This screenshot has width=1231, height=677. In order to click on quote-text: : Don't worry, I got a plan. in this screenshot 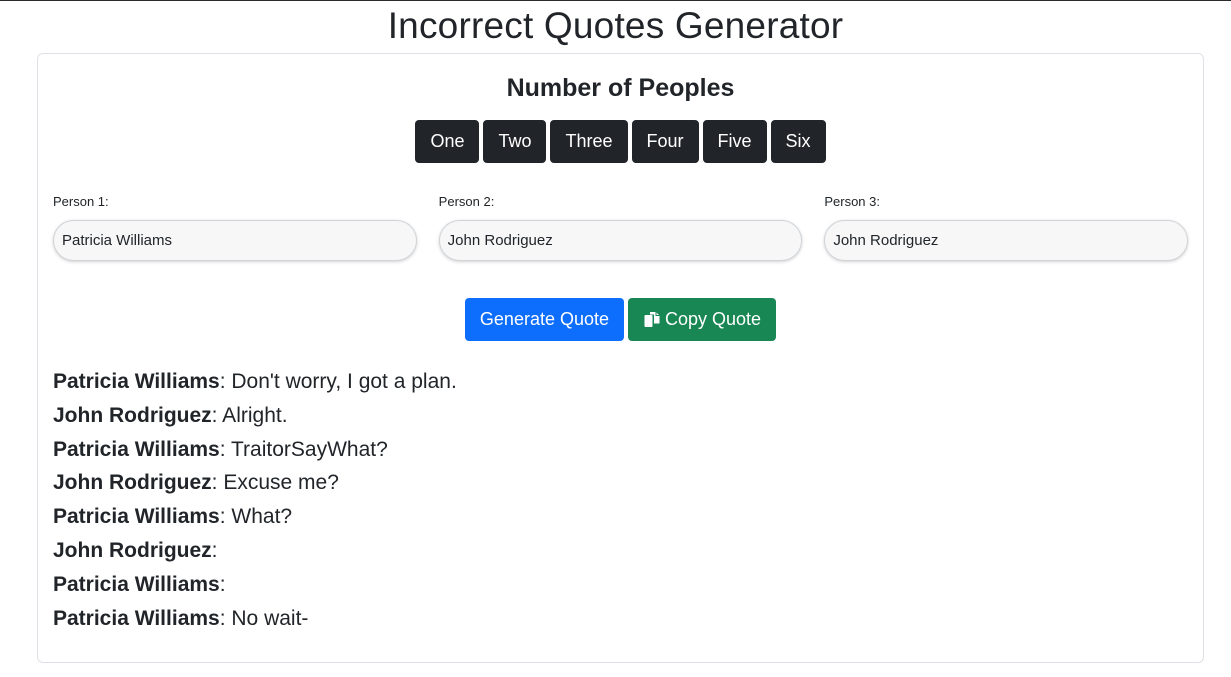, I will do `click(338, 381)`.